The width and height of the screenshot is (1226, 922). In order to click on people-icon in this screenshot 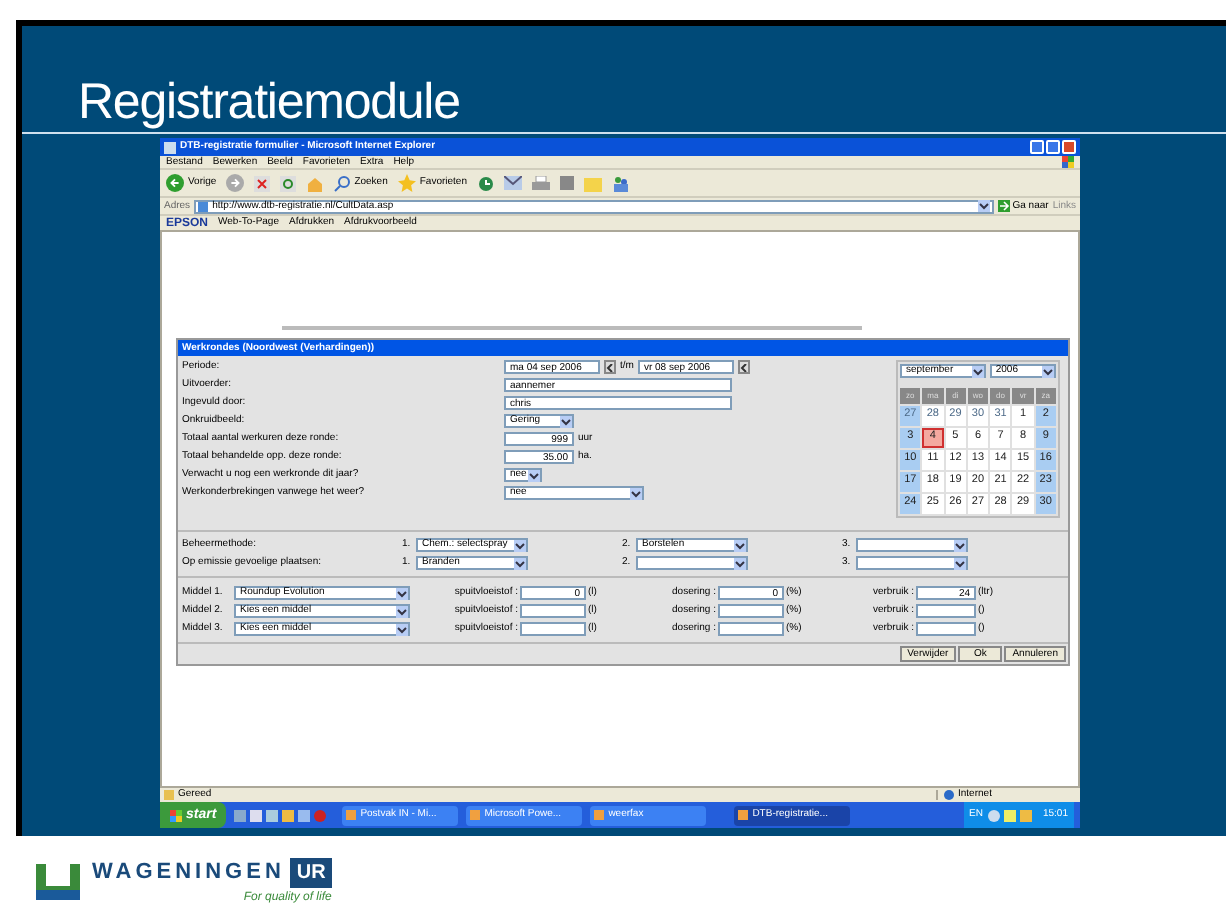, I will do `click(620, 183)`.